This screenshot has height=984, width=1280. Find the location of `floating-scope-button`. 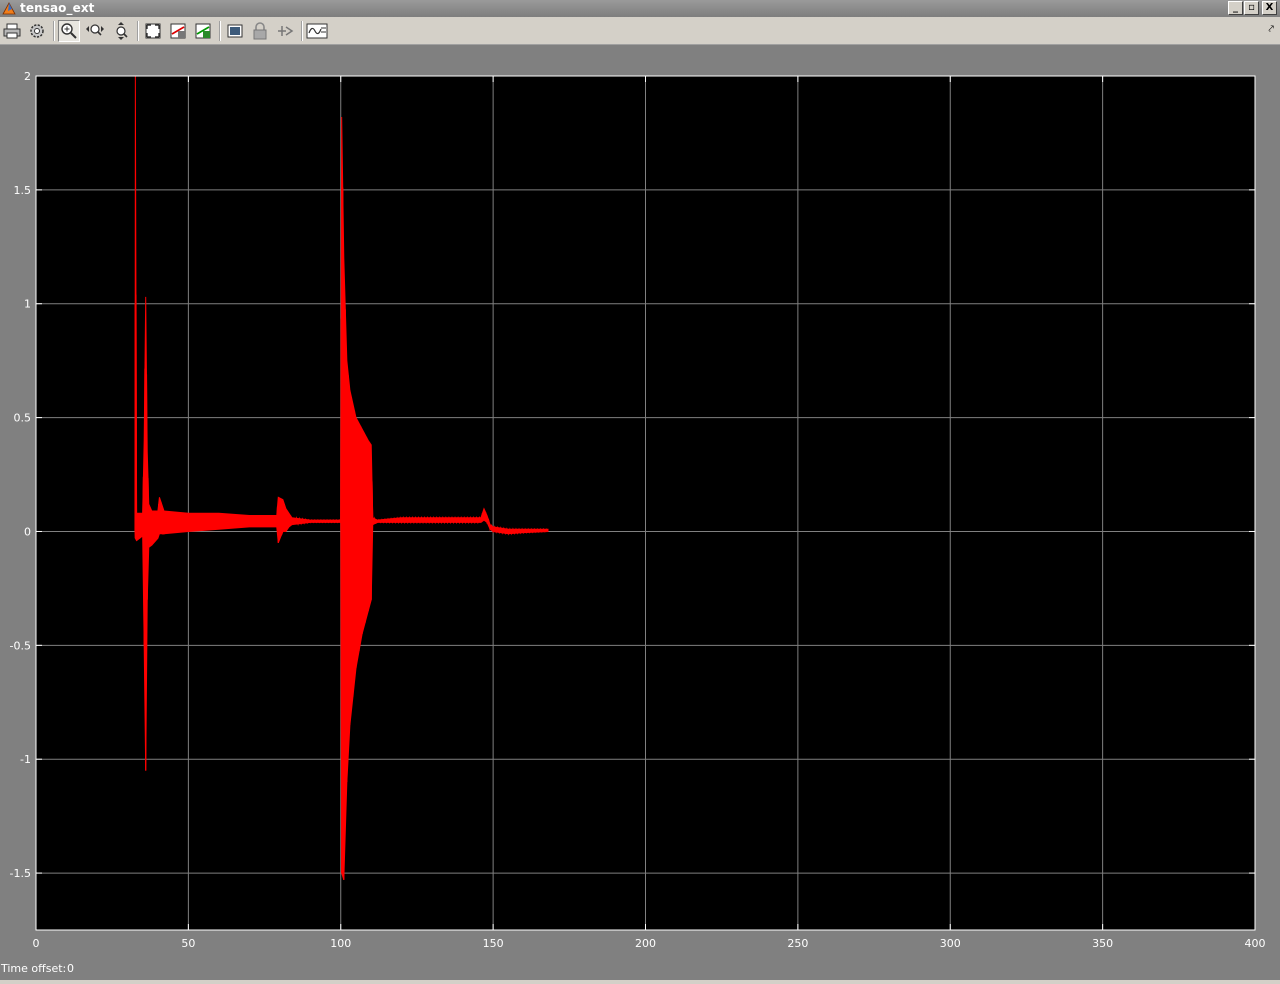

floating-scope-button is located at coordinates (235, 31).